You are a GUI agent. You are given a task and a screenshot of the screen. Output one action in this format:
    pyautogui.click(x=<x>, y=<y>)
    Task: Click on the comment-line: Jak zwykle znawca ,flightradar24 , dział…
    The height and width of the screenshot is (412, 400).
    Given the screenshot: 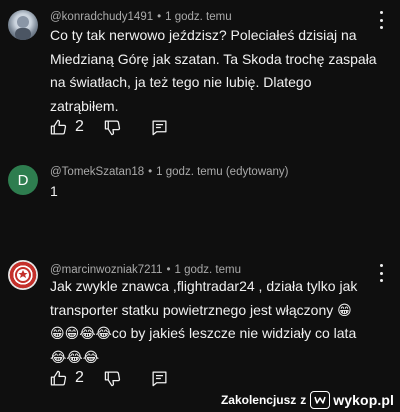 What is the action you would take?
    pyautogui.click(x=204, y=286)
    